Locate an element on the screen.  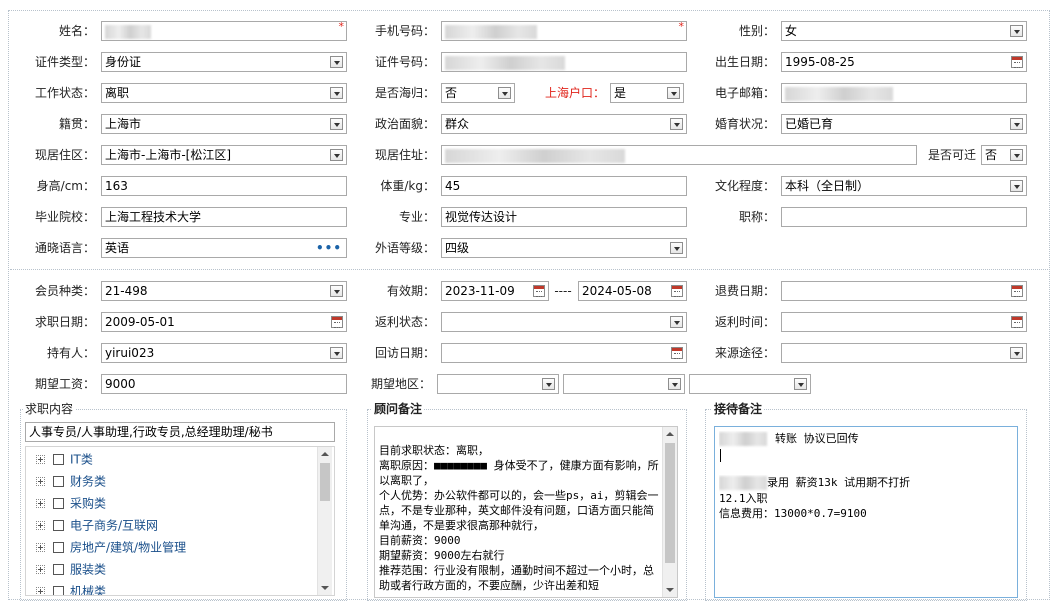
tree-item: 采购类 is located at coordinates (71, 503).